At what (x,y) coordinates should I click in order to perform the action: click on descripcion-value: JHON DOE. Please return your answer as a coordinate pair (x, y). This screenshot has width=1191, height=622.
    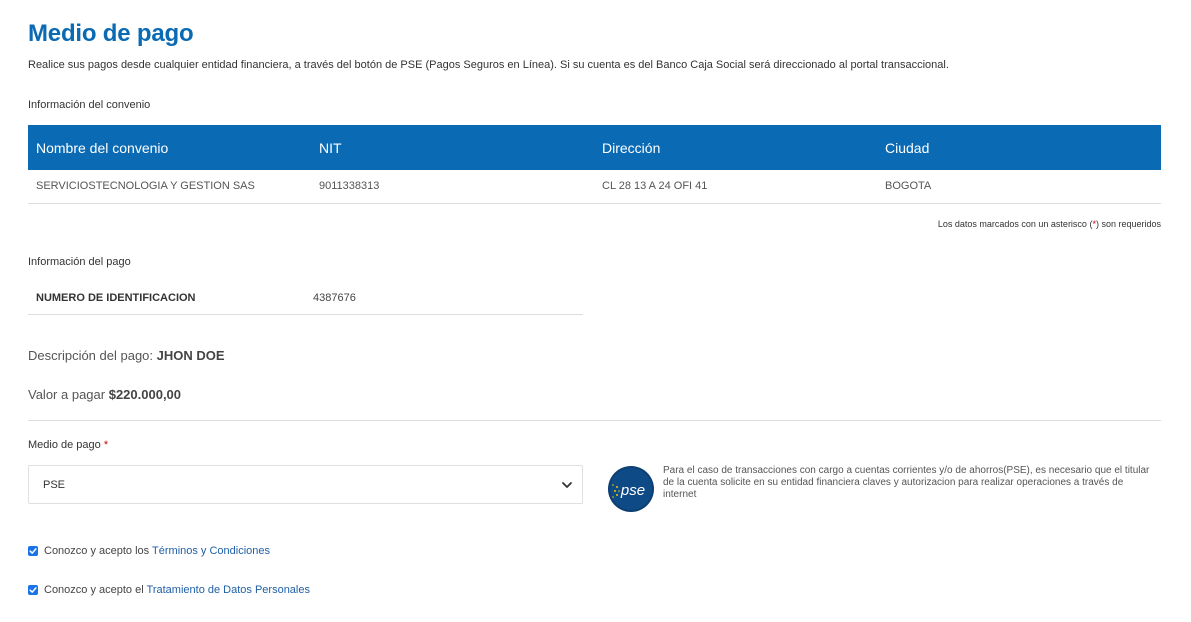
    Looking at the image, I should click on (190, 355).